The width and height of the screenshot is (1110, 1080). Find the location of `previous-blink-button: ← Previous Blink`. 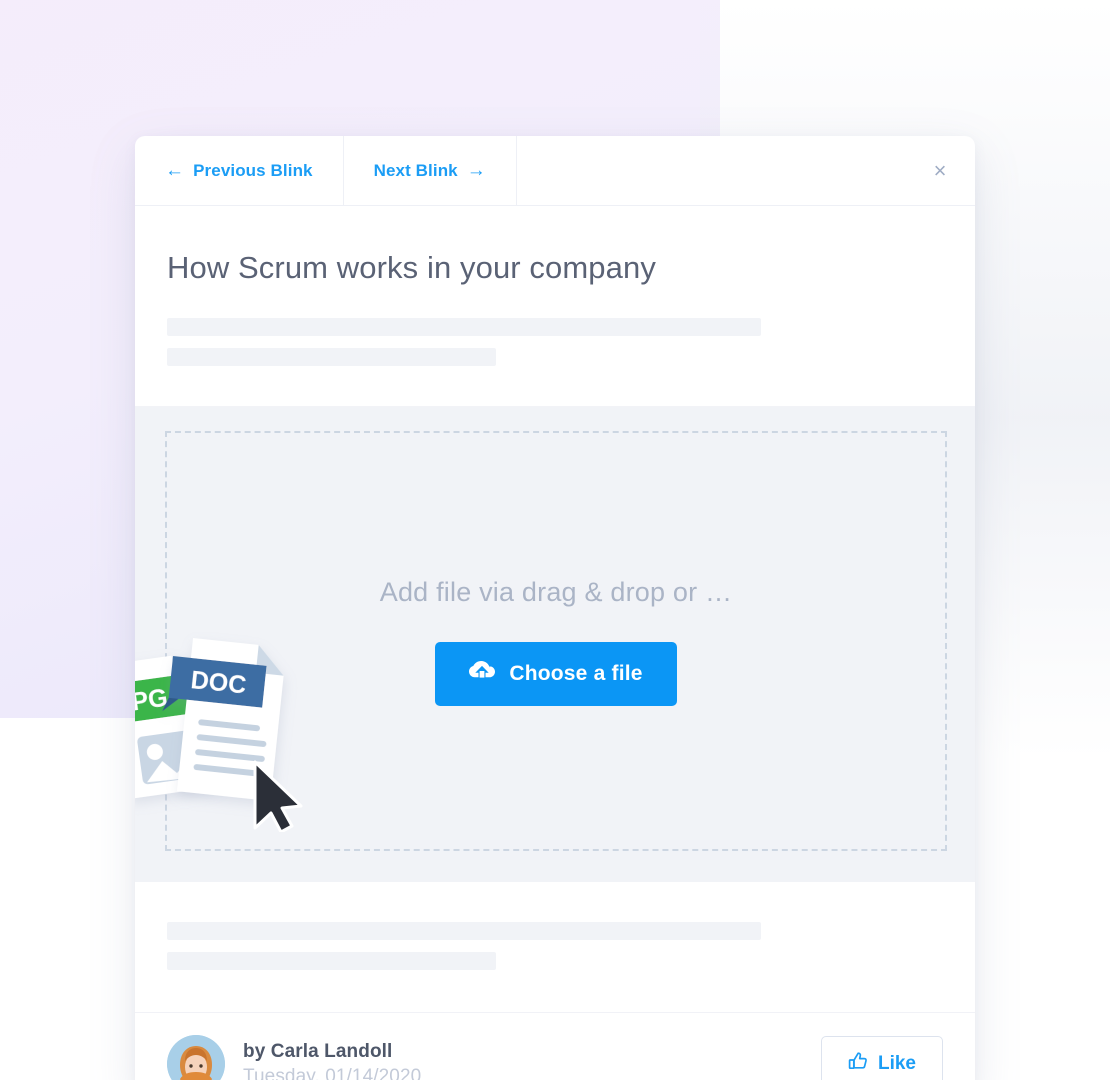

previous-blink-button: ← Previous Blink is located at coordinates (239, 170).